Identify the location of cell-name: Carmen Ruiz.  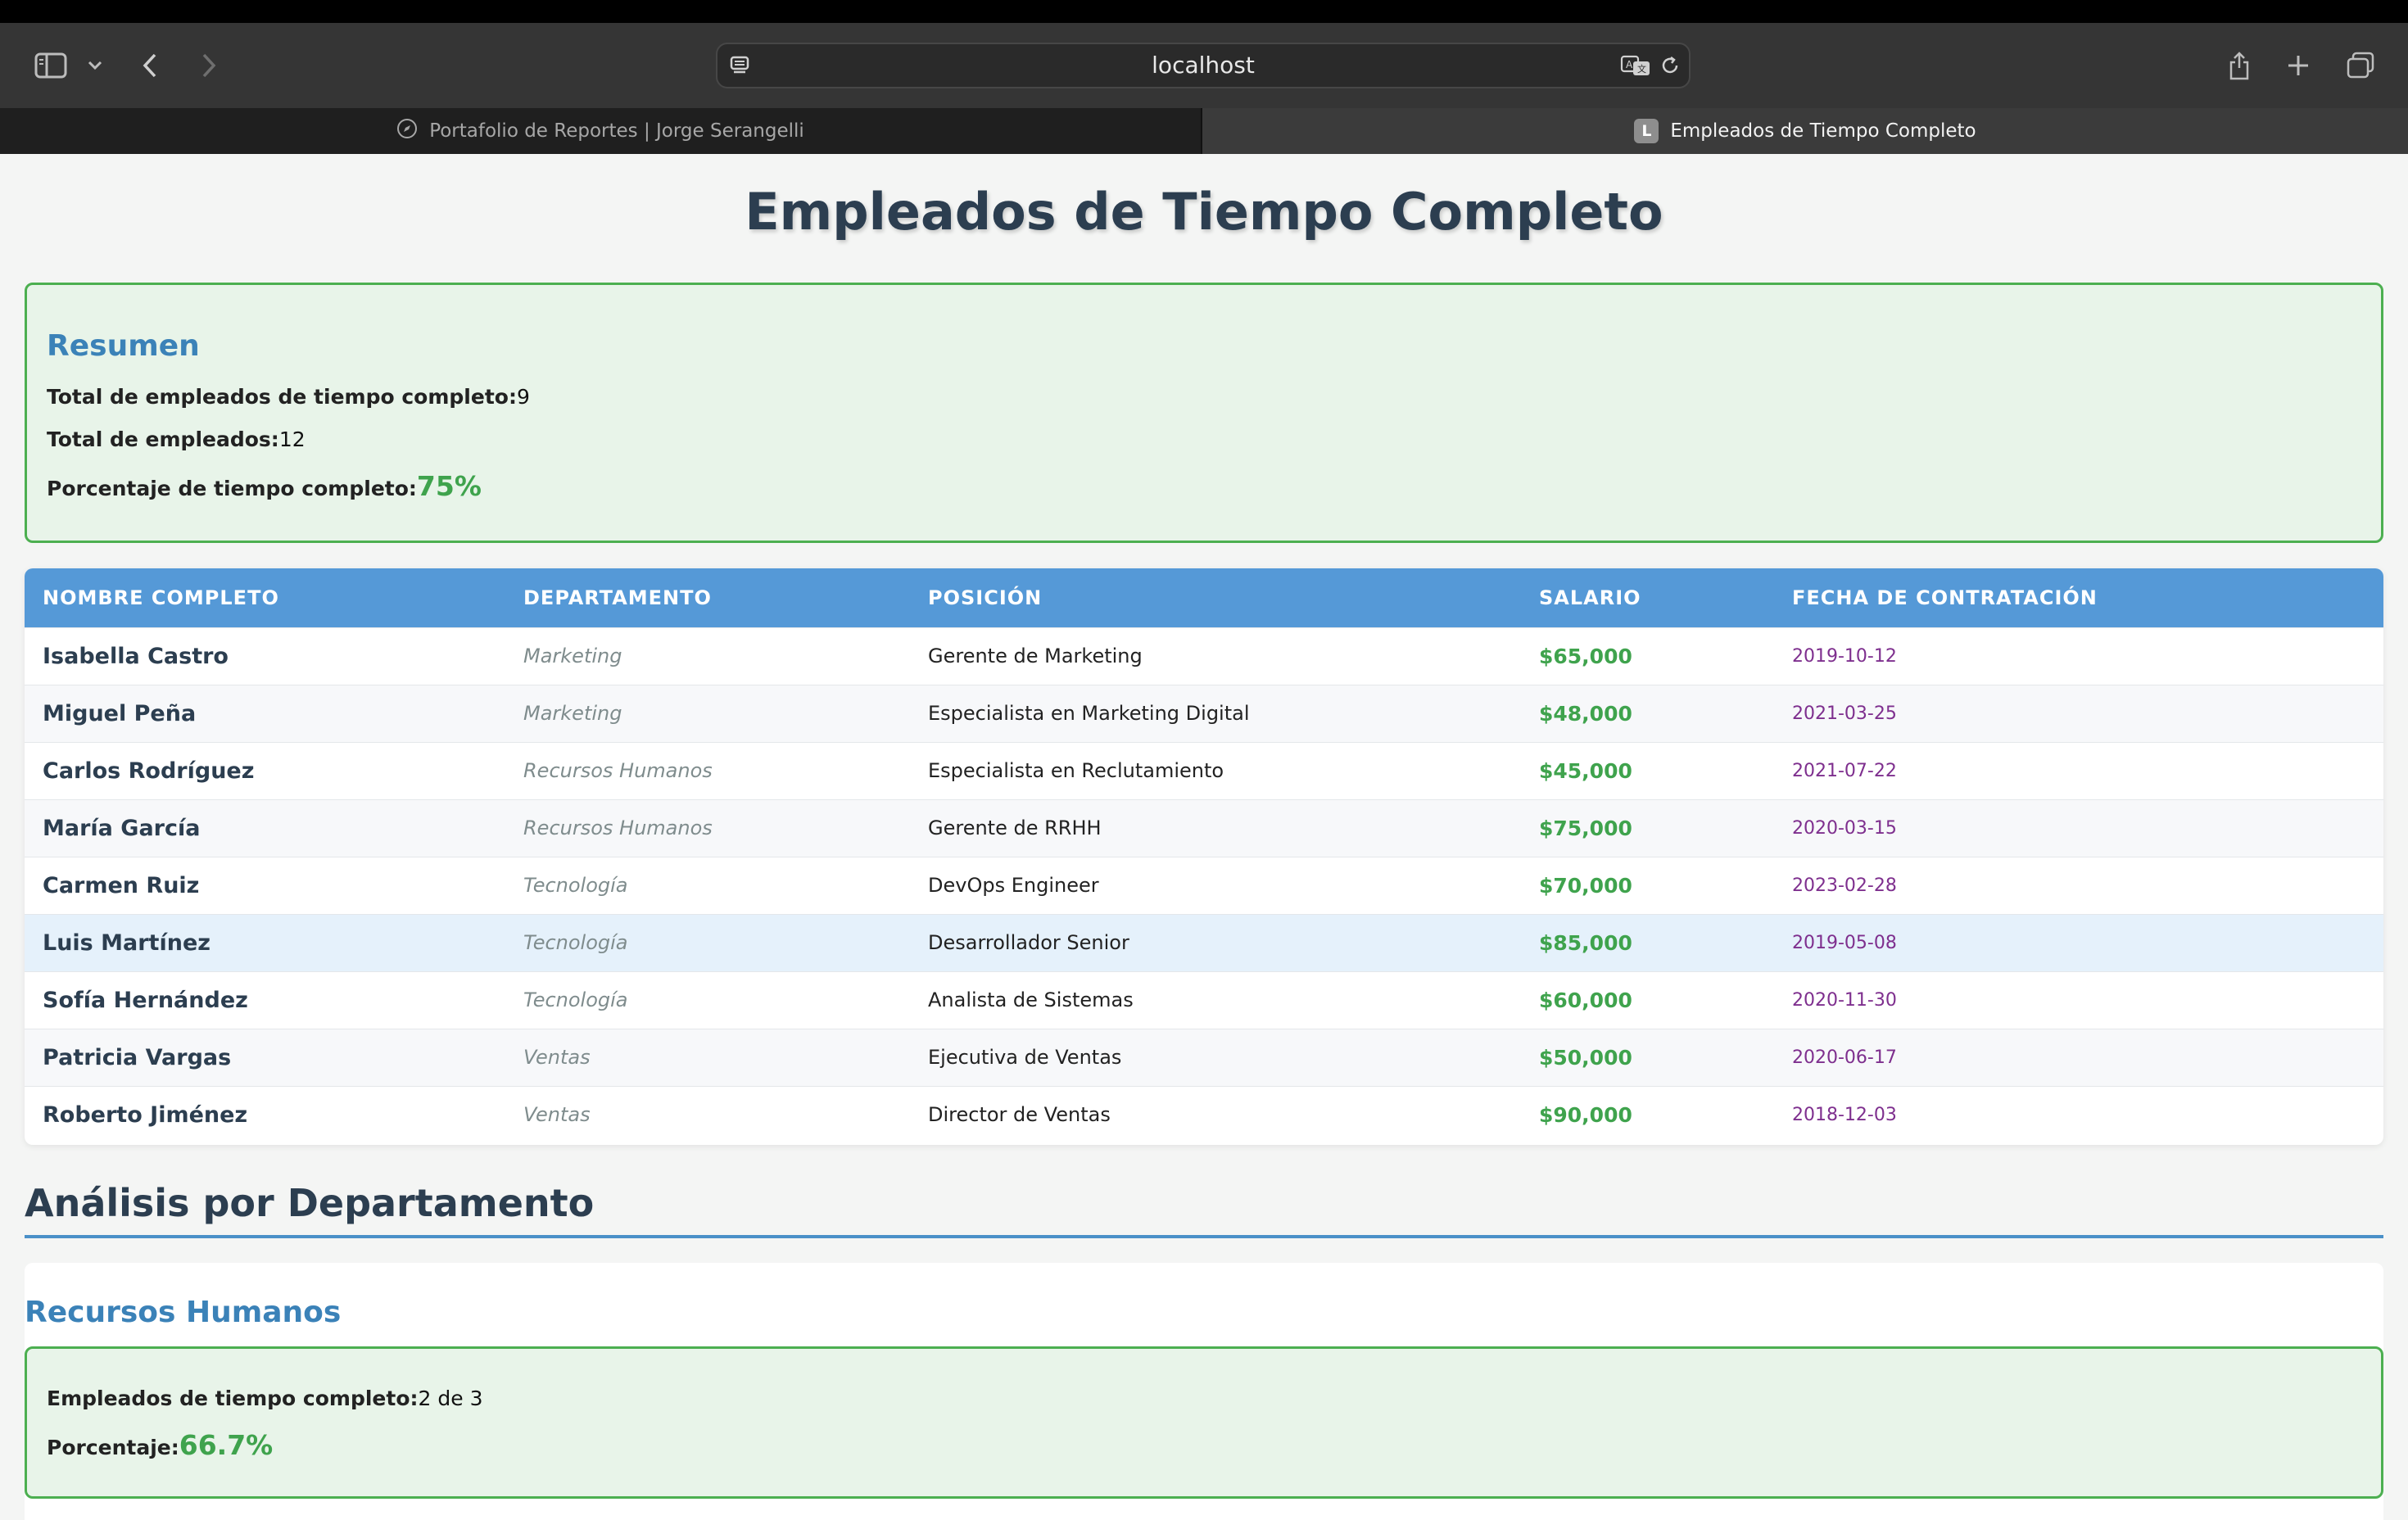
(121, 885).